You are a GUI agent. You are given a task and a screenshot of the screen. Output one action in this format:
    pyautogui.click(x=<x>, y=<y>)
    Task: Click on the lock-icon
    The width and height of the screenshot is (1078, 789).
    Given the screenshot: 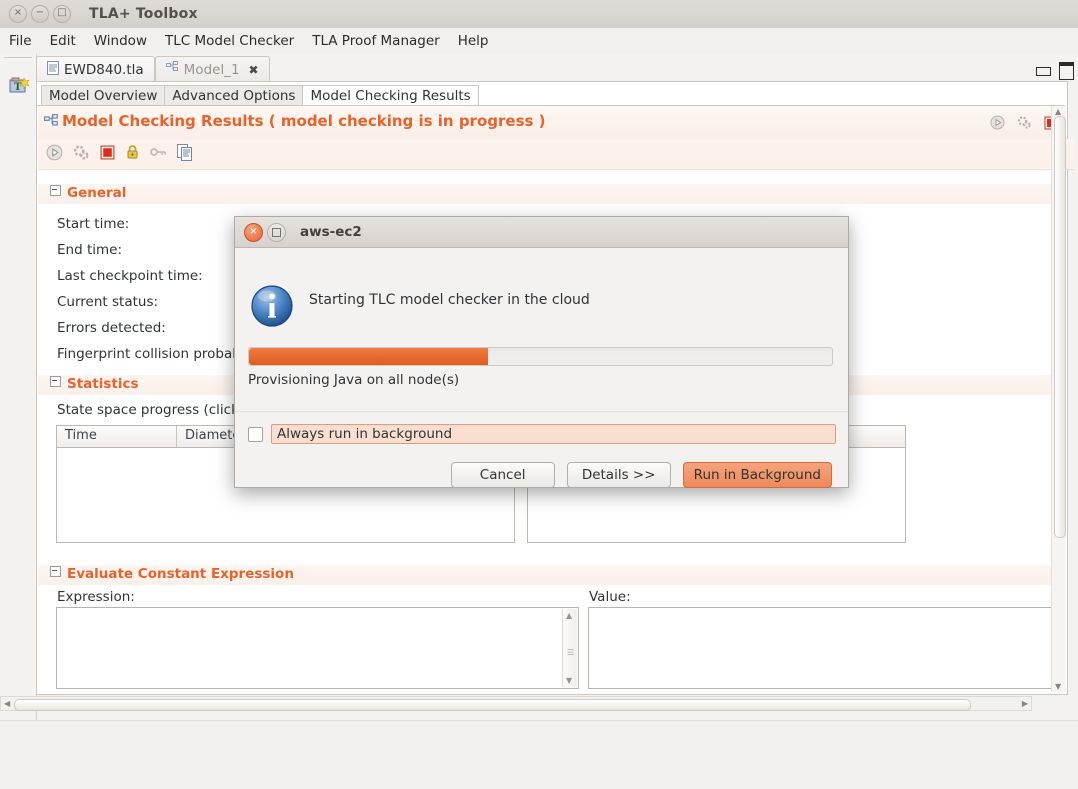 What is the action you would take?
    pyautogui.click(x=132, y=154)
    